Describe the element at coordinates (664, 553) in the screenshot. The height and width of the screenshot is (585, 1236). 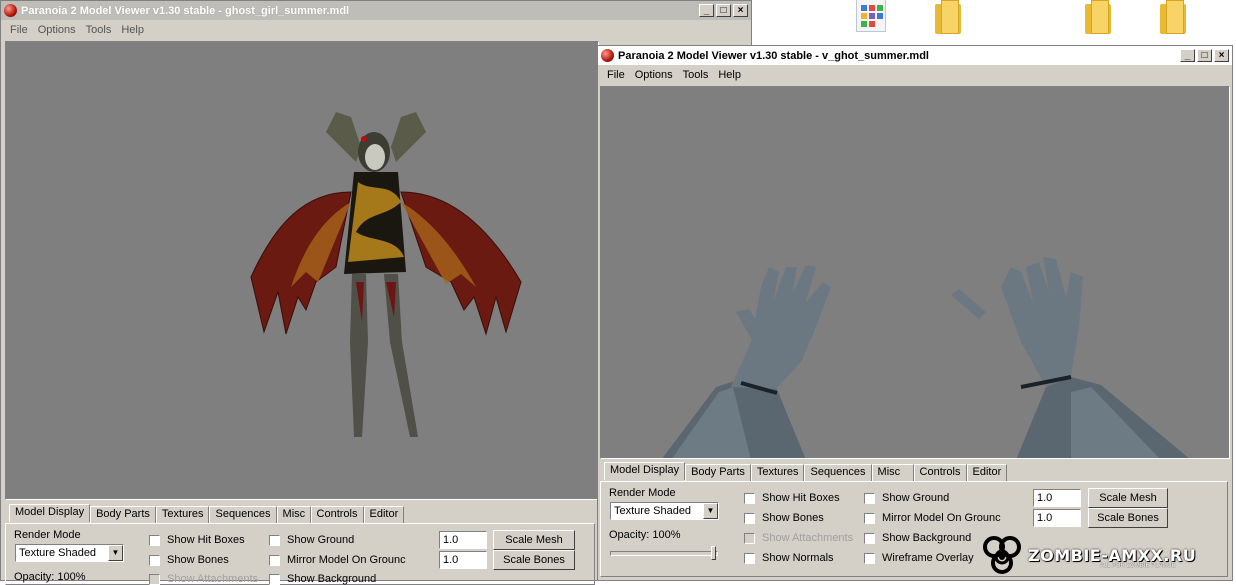
I see `opacity-slider` at that location.